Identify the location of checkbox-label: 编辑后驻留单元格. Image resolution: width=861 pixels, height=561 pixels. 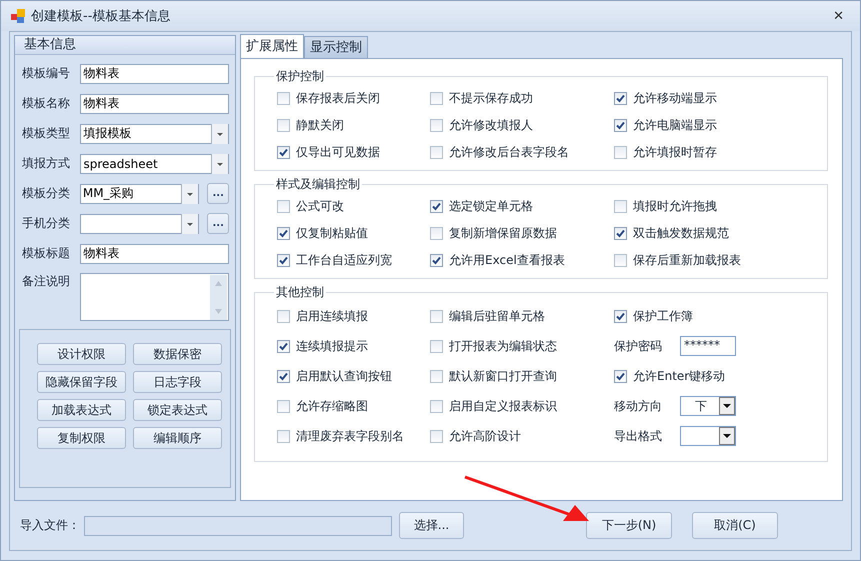
(497, 316).